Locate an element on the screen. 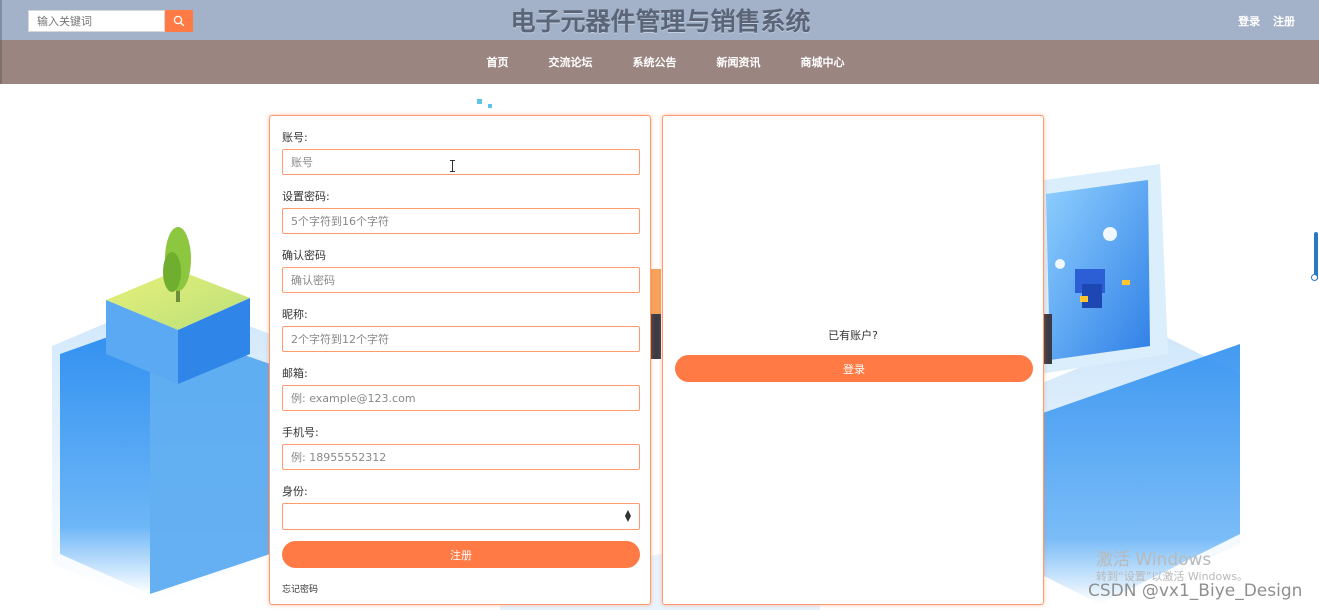  account-label: 账号: is located at coordinates (295, 137).